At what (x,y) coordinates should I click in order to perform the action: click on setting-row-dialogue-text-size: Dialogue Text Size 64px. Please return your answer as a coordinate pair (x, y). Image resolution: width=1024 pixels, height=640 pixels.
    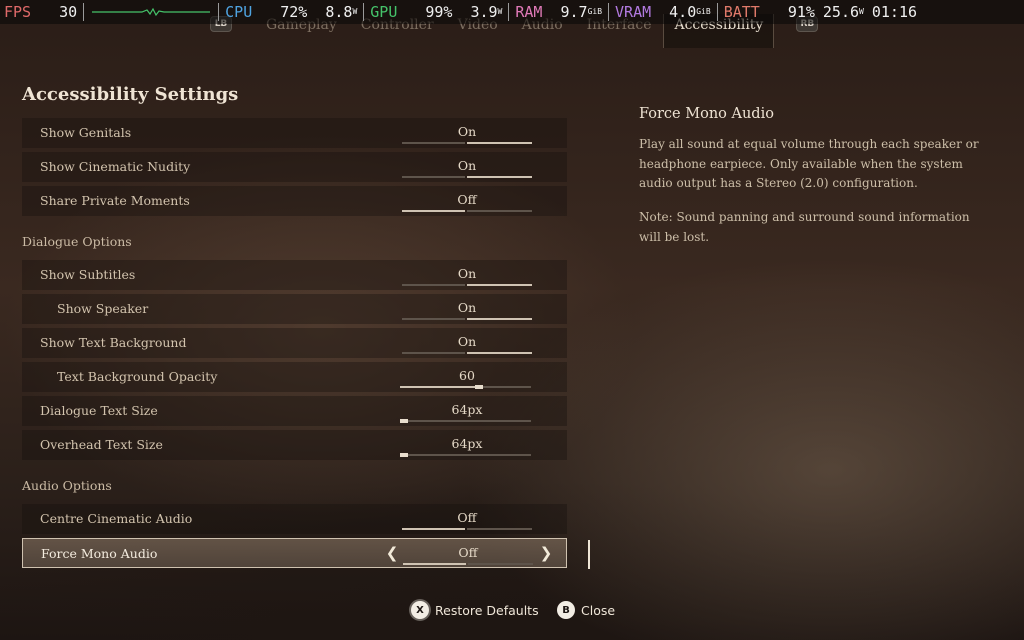
    Looking at the image, I should click on (294, 411).